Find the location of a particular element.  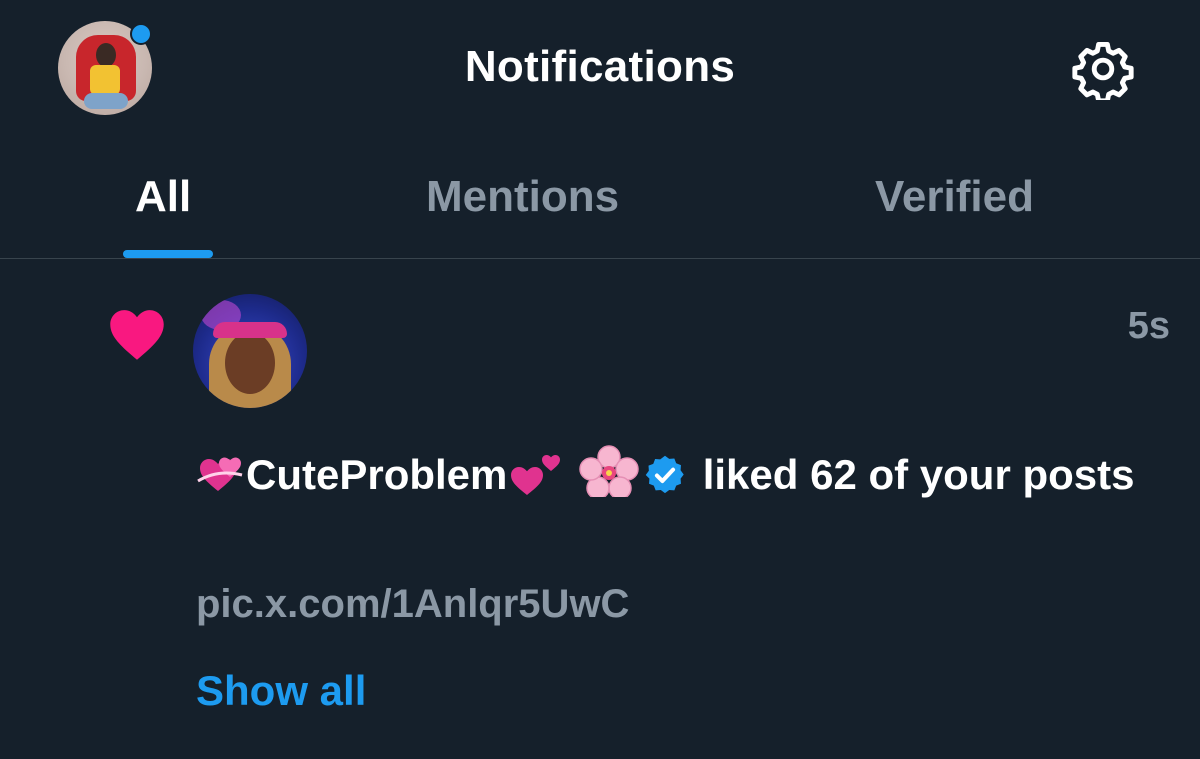

tab-mentions: Mentions is located at coordinates (522, 197).